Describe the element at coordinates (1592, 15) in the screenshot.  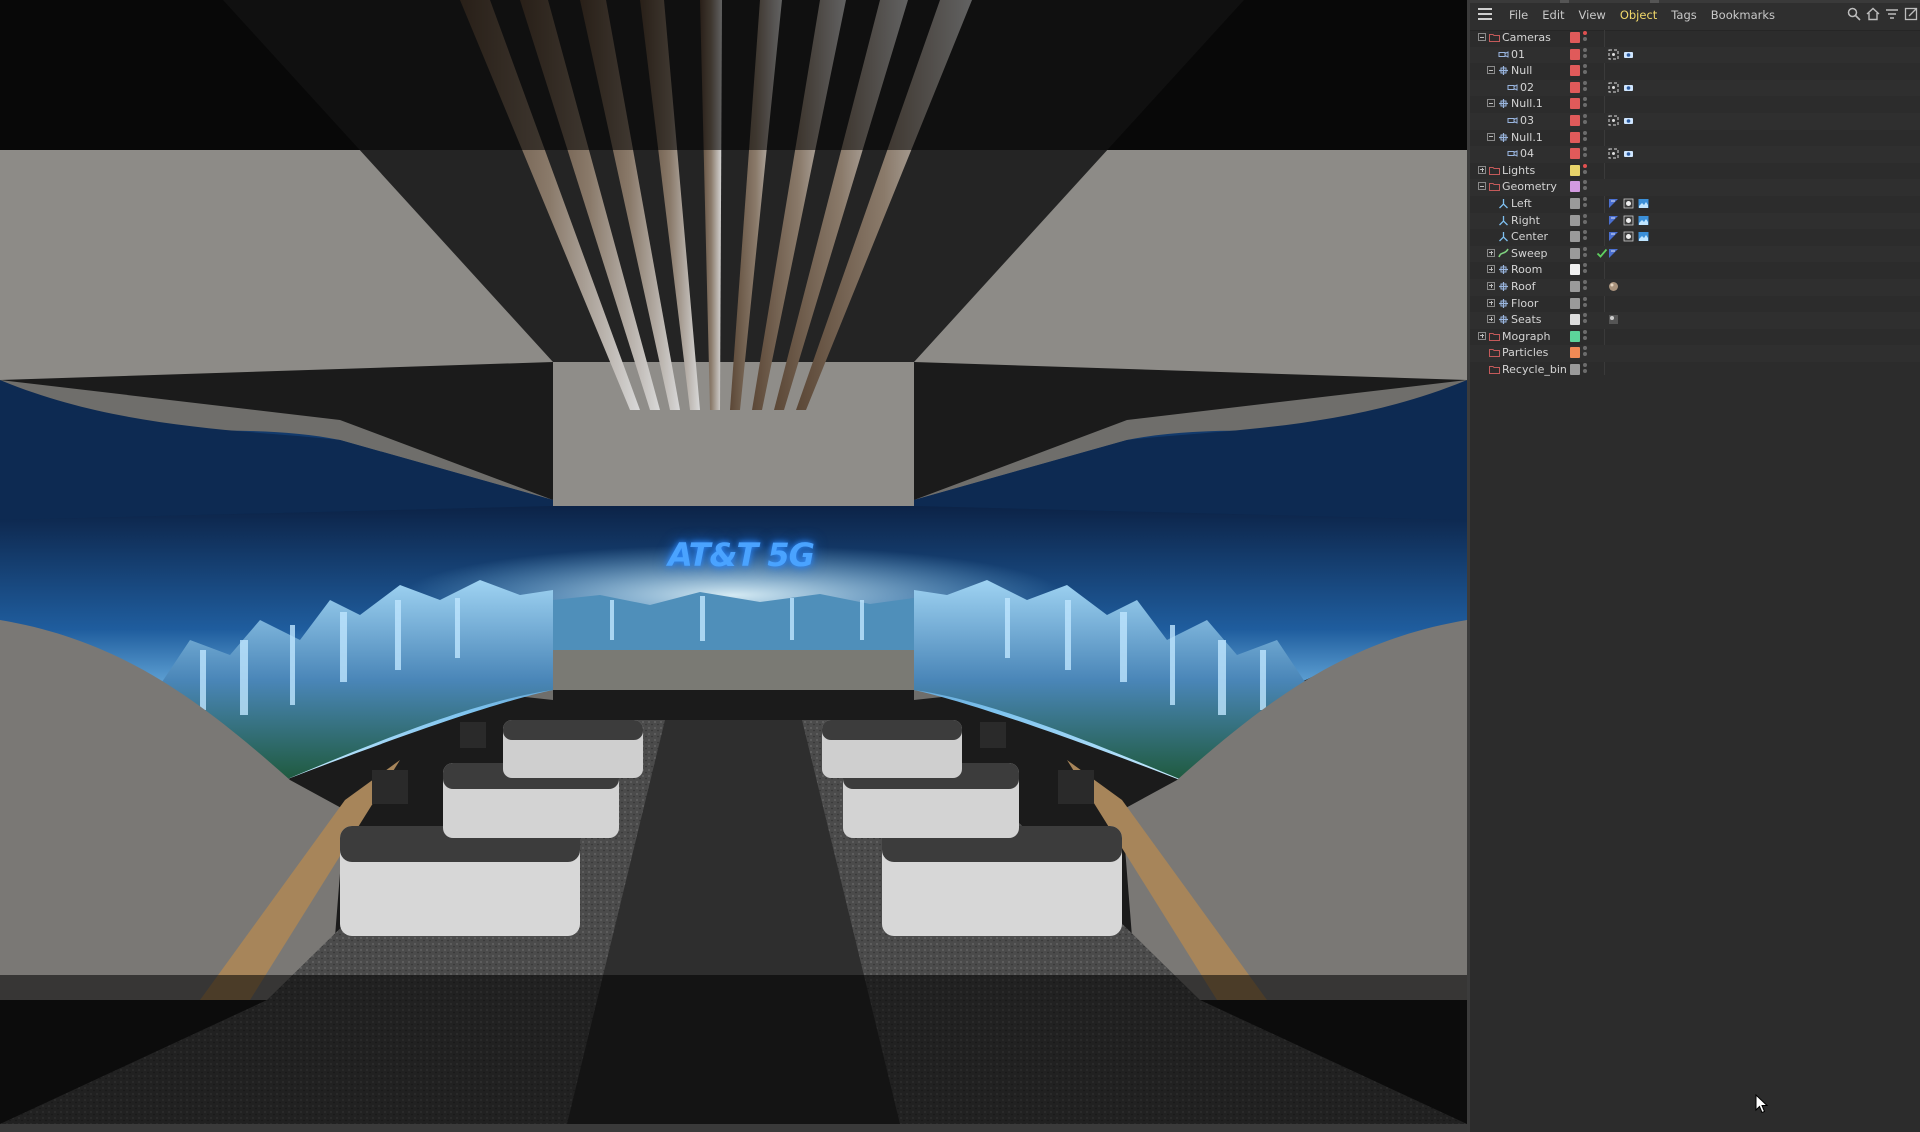
I see `menu-view: View` at that location.